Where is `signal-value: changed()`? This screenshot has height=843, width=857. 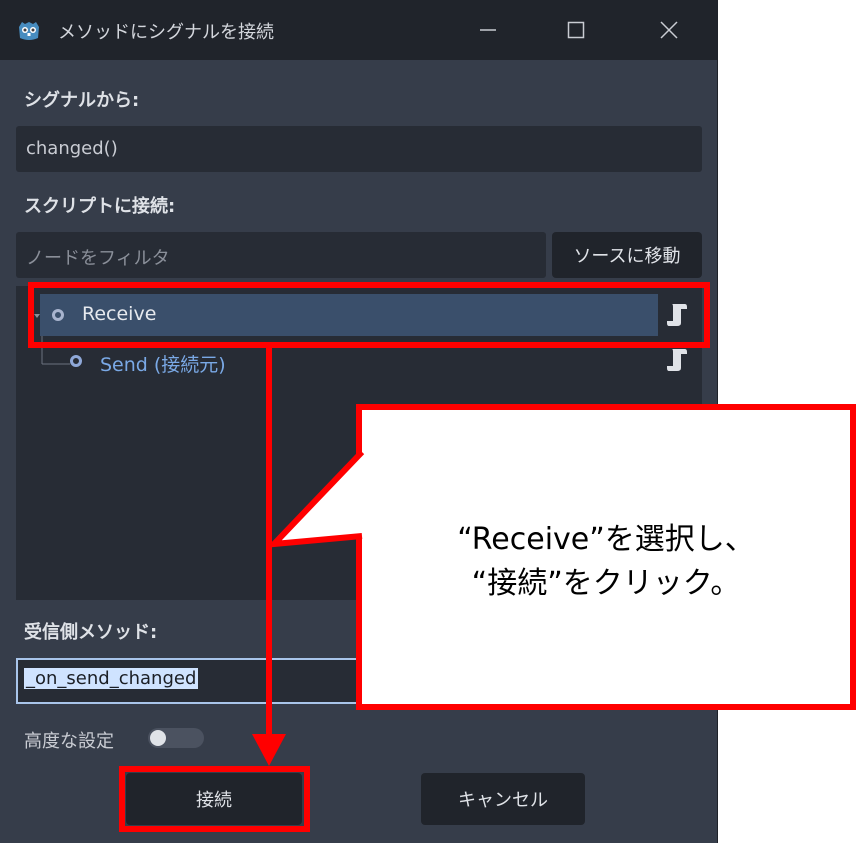
signal-value: changed() is located at coordinates (72, 148).